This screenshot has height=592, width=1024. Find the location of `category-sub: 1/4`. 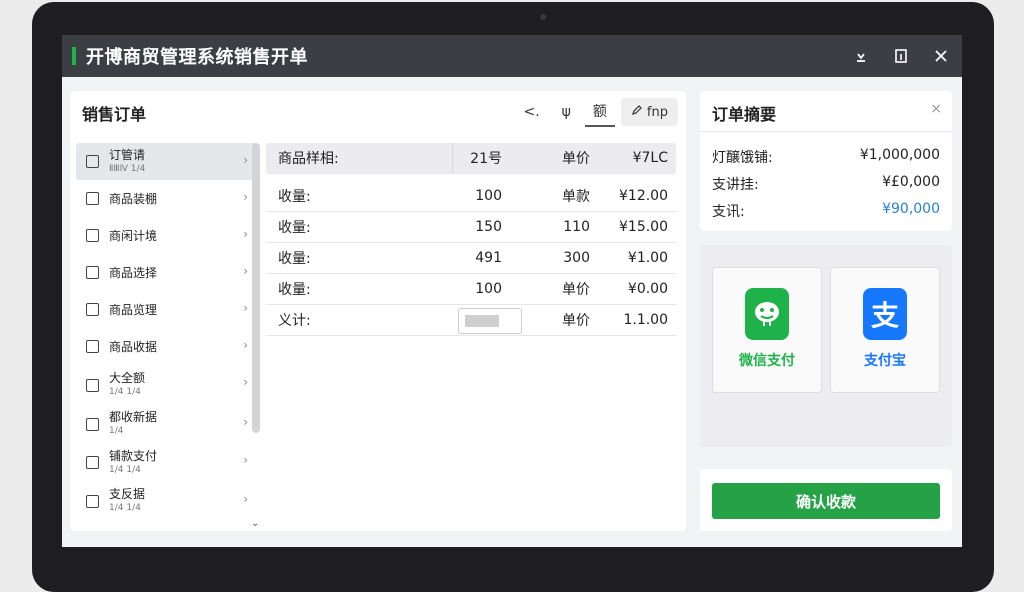

category-sub: 1/4 is located at coordinates (116, 431).